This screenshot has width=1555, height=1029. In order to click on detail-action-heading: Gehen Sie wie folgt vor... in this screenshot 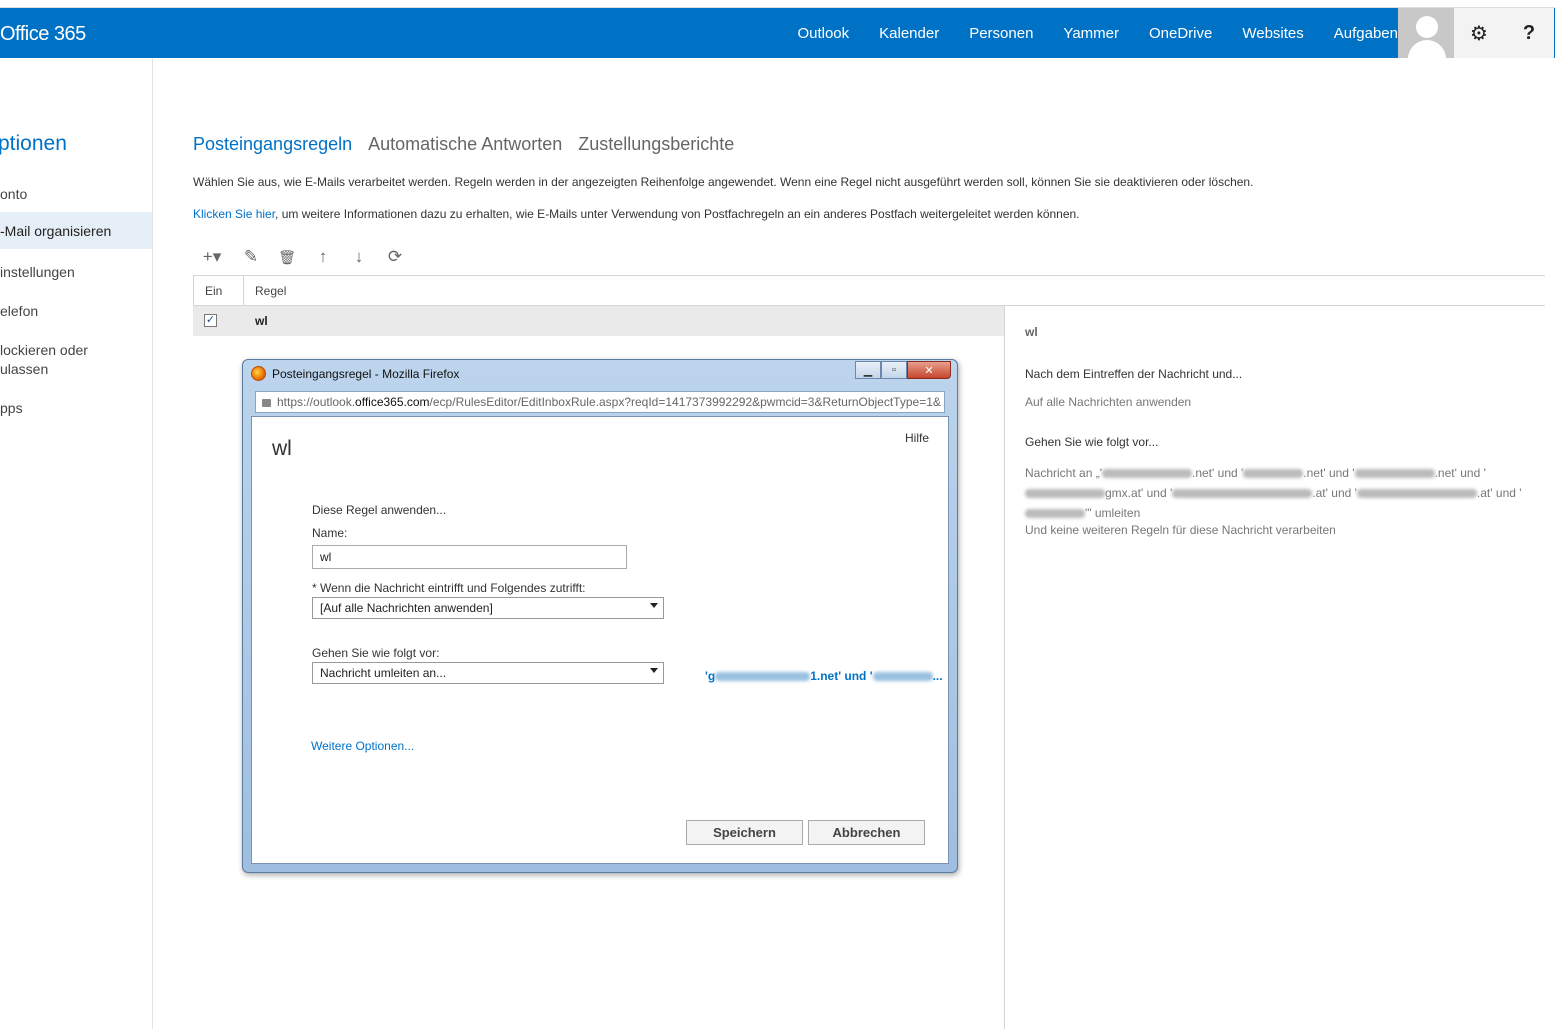, I will do `click(1092, 442)`.